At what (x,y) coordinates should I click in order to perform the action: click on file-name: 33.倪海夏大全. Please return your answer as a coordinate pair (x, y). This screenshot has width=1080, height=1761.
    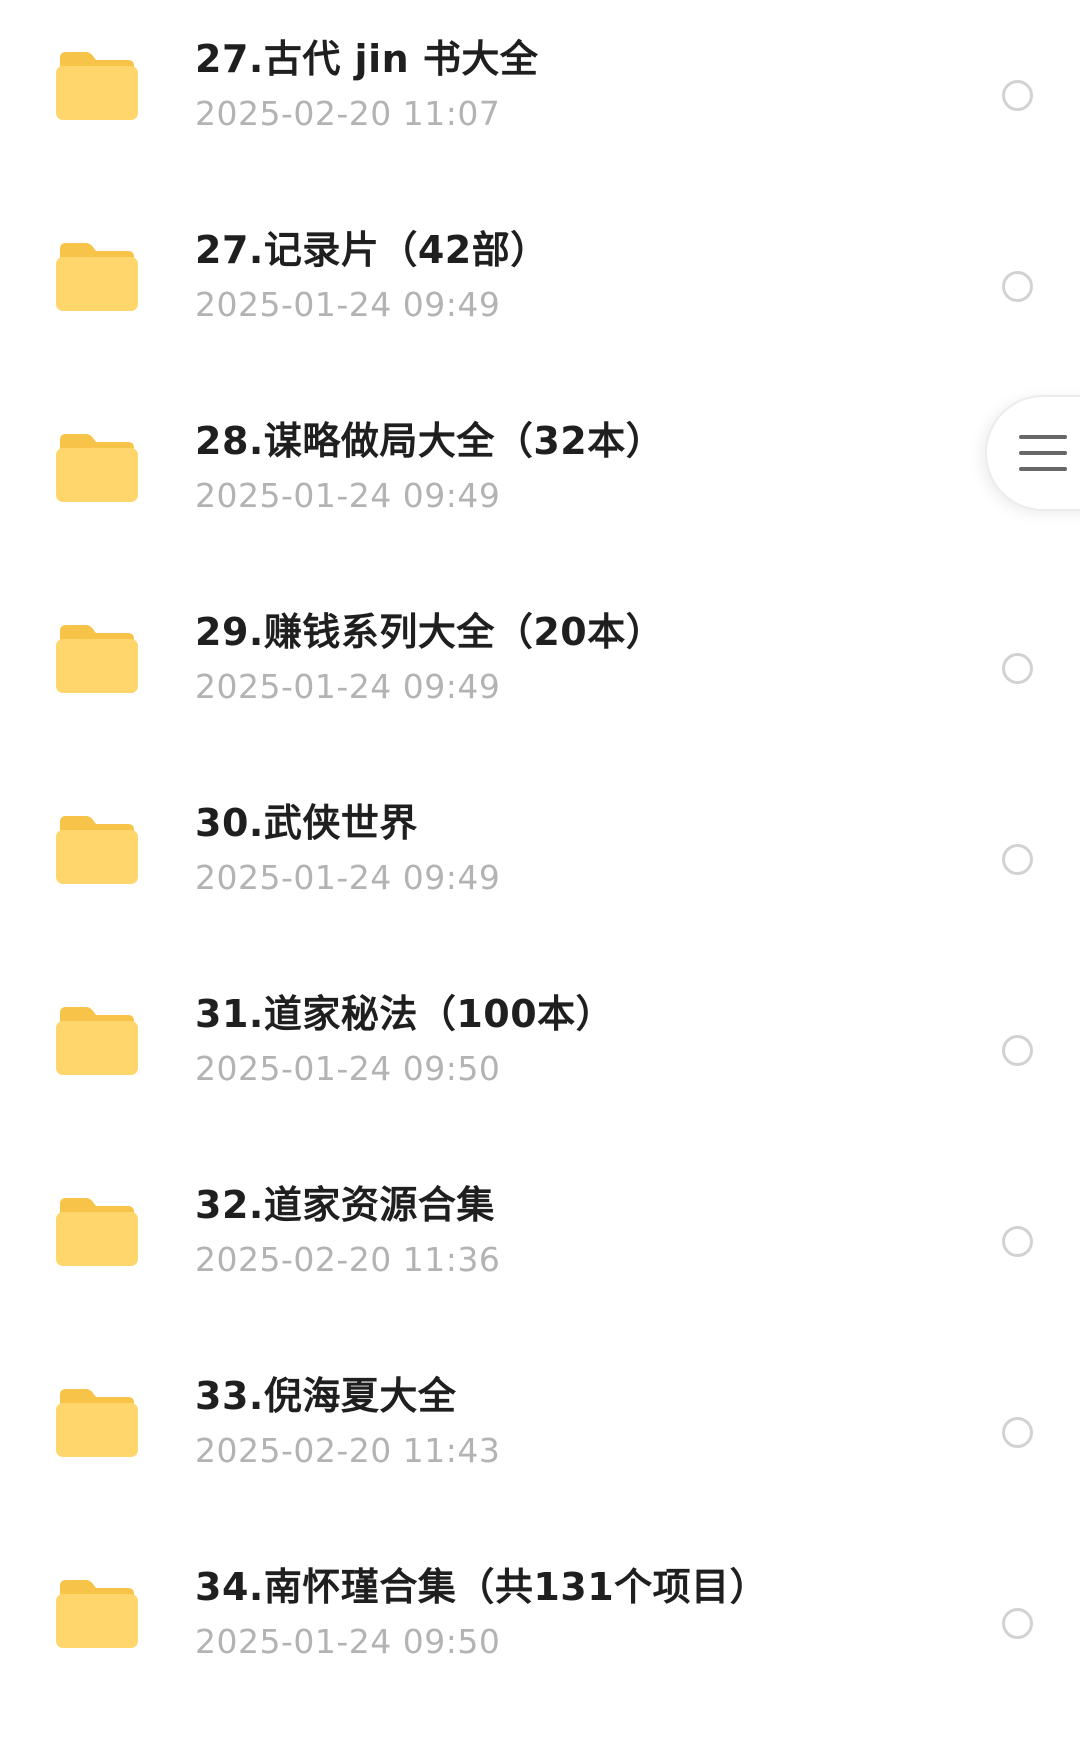
    Looking at the image, I should click on (326, 1396).